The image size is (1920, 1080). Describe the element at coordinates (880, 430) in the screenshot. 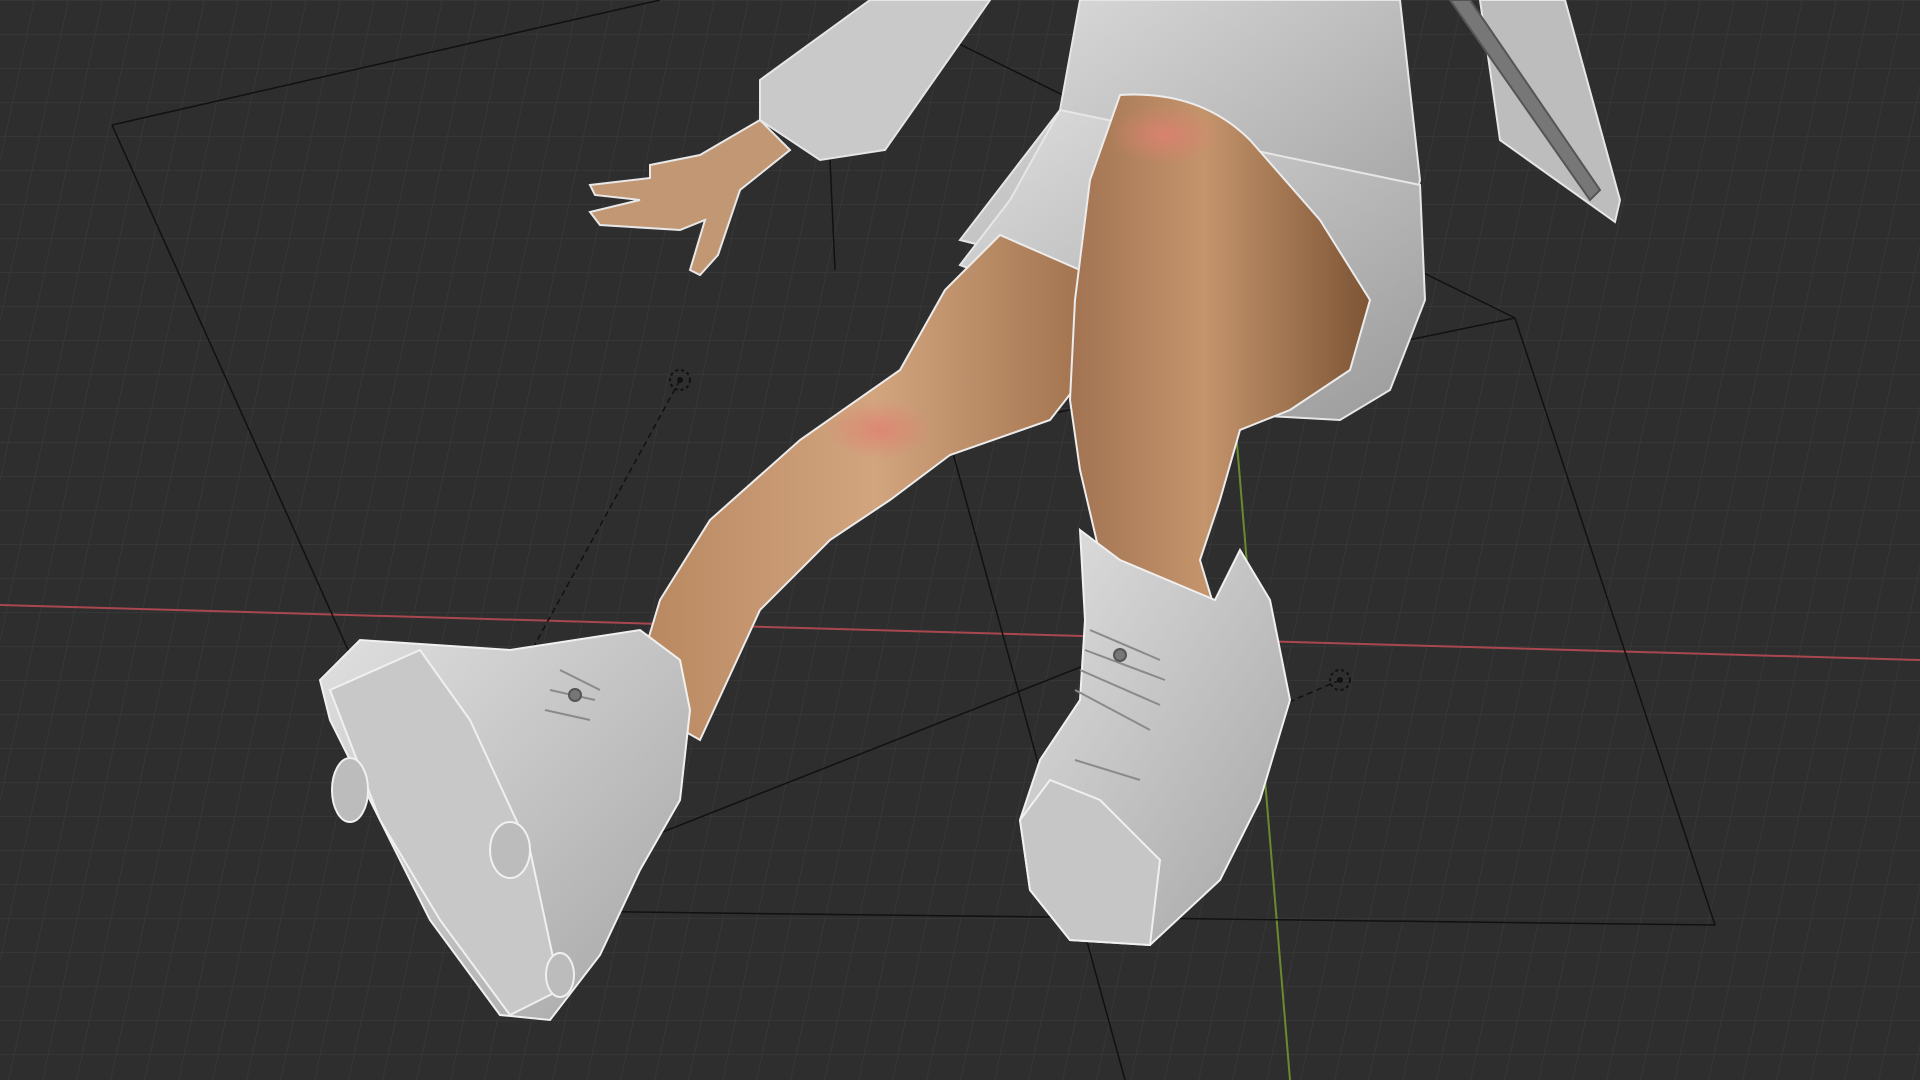

I see `knee-blush-left` at that location.